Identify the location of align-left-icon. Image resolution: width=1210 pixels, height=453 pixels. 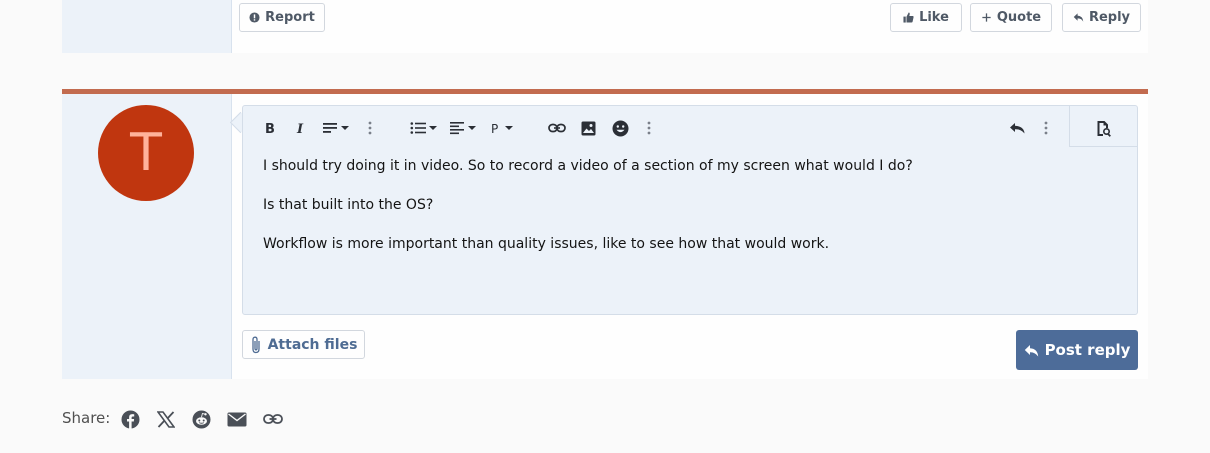
(457, 128).